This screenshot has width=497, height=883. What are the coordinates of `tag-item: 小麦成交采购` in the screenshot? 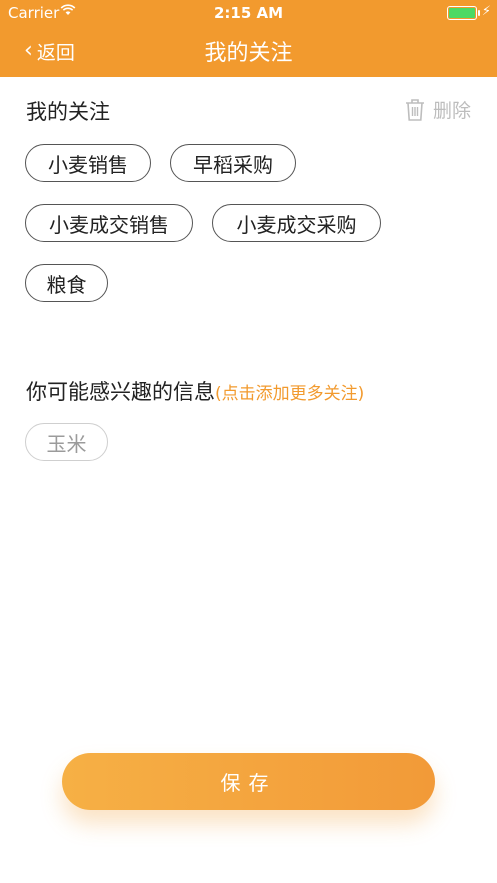 It's located at (296, 223).